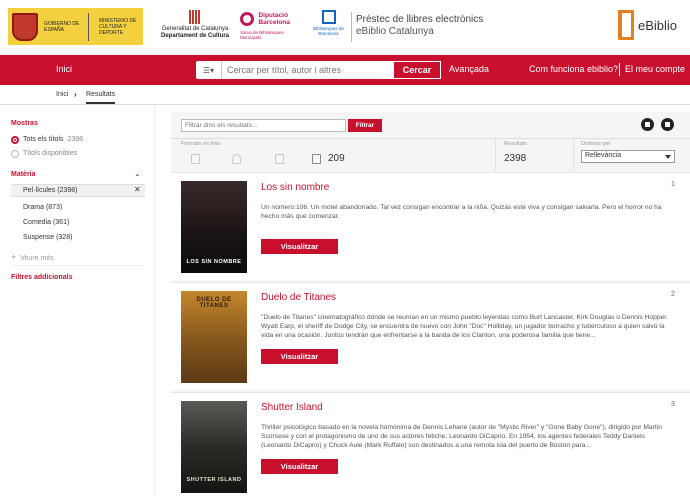 Image resolution: width=690 pixels, height=500 pixels. I want to click on poster-text: DUELO DE TITANES, so click(214, 303).